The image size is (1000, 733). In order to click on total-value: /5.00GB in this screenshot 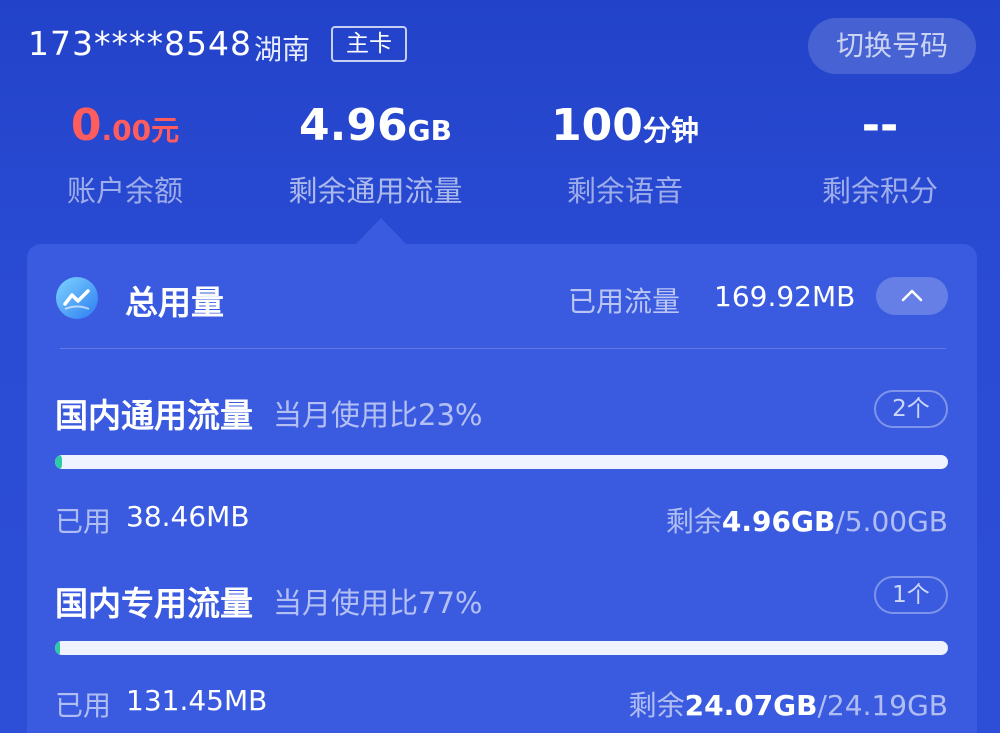, I will do `click(891, 521)`.